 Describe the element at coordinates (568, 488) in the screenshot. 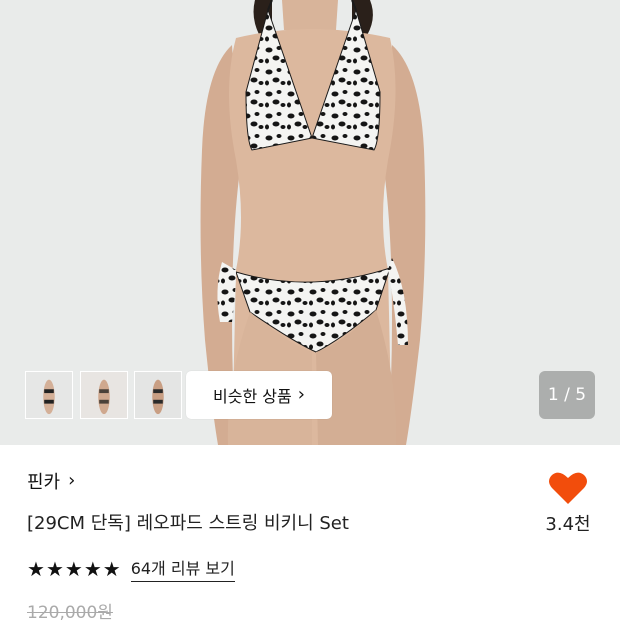

I see `heart-icon` at that location.